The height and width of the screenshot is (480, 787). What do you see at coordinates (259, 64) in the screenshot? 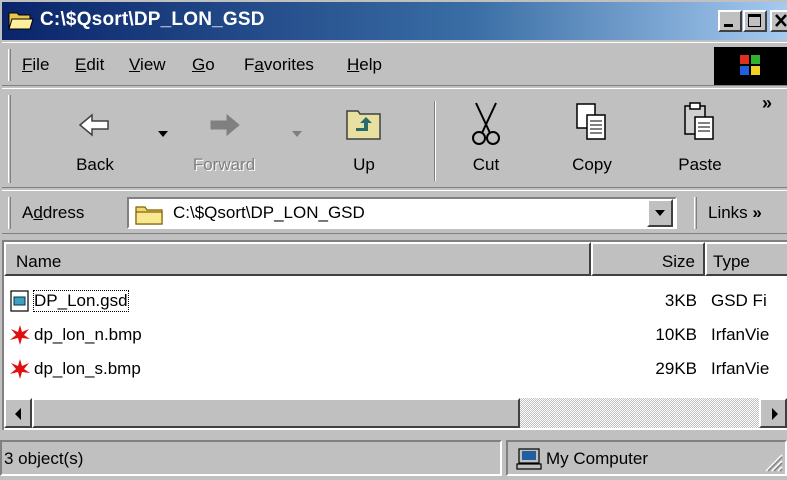
I see `menu-favorites-mnemonic: a` at bounding box center [259, 64].